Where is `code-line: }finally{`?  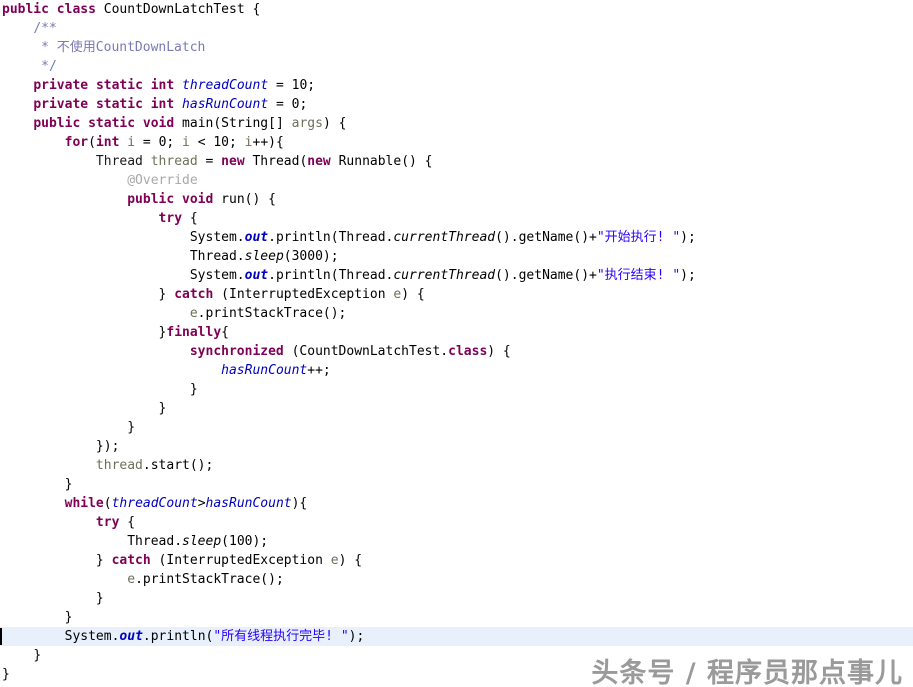 code-line: }finally{ is located at coordinates (456, 332).